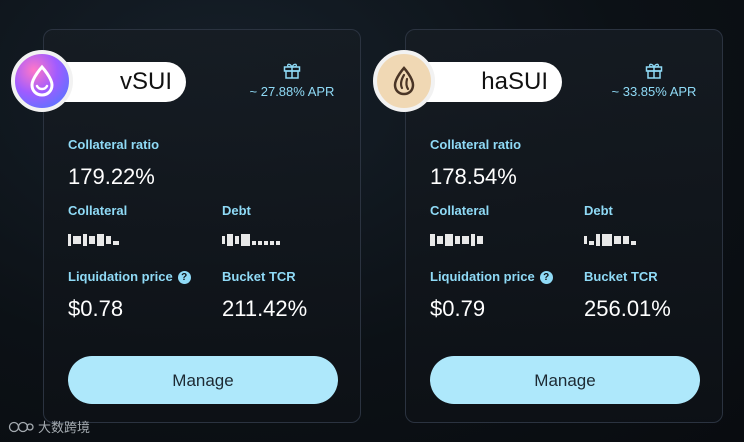 The width and height of the screenshot is (744, 442). Describe the element at coordinates (473, 176) in the screenshot. I see `collateral-ratio-value: 178.54%` at that location.